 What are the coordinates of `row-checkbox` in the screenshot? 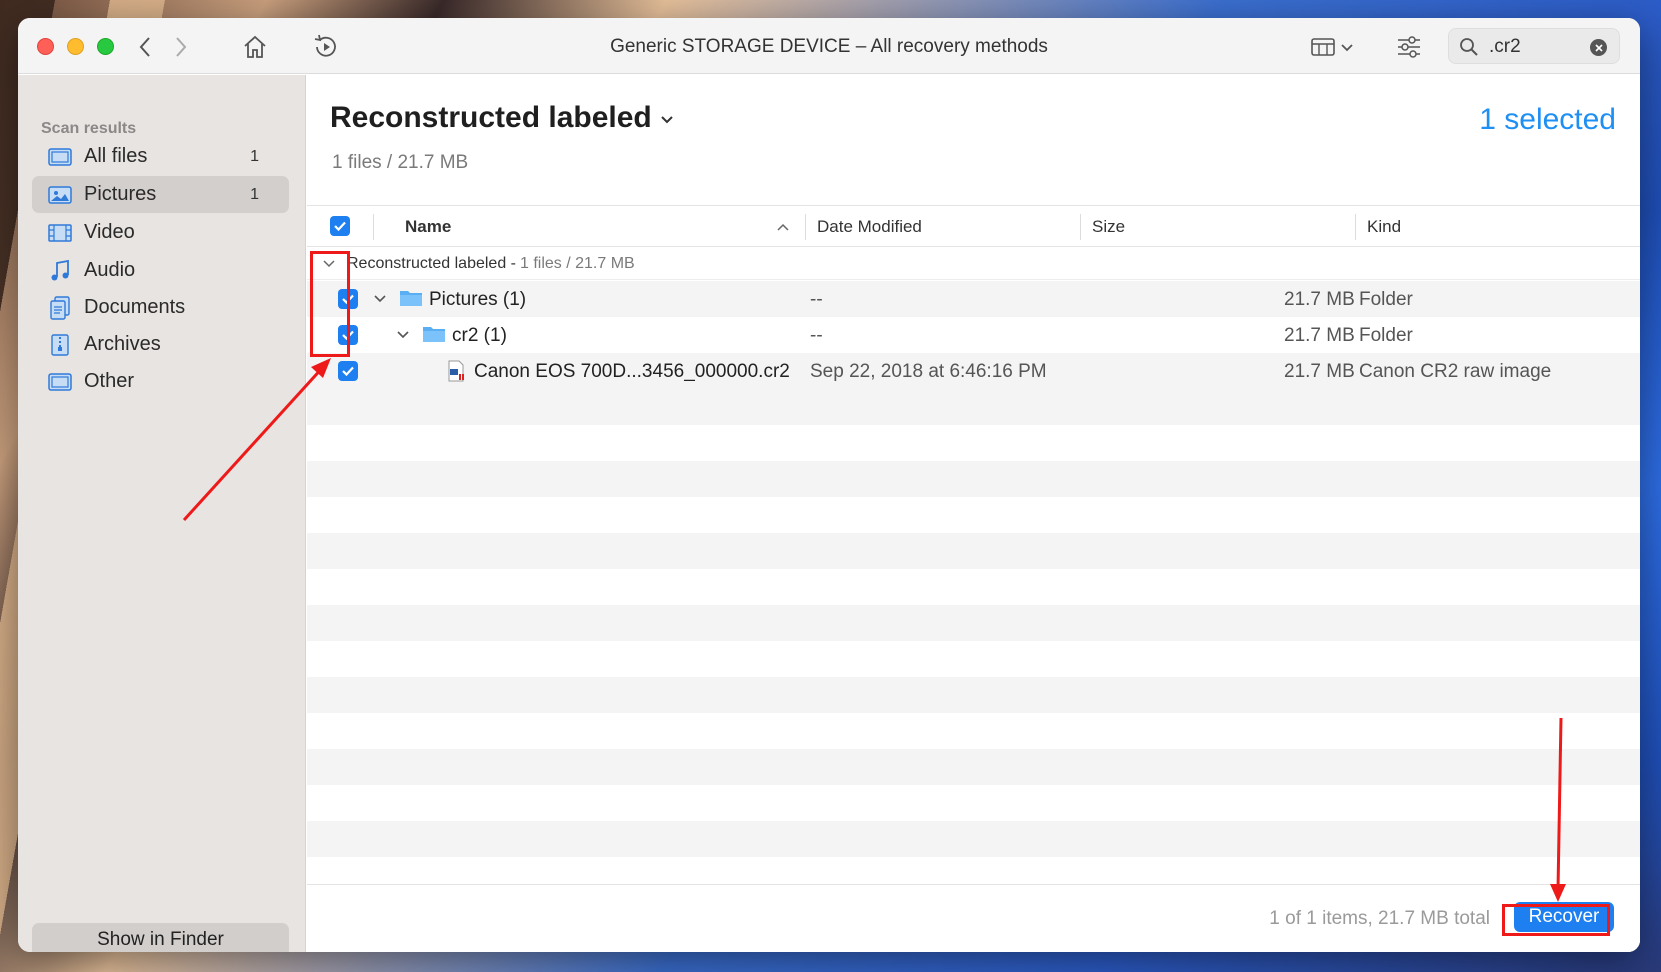 It's located at (348, 371).